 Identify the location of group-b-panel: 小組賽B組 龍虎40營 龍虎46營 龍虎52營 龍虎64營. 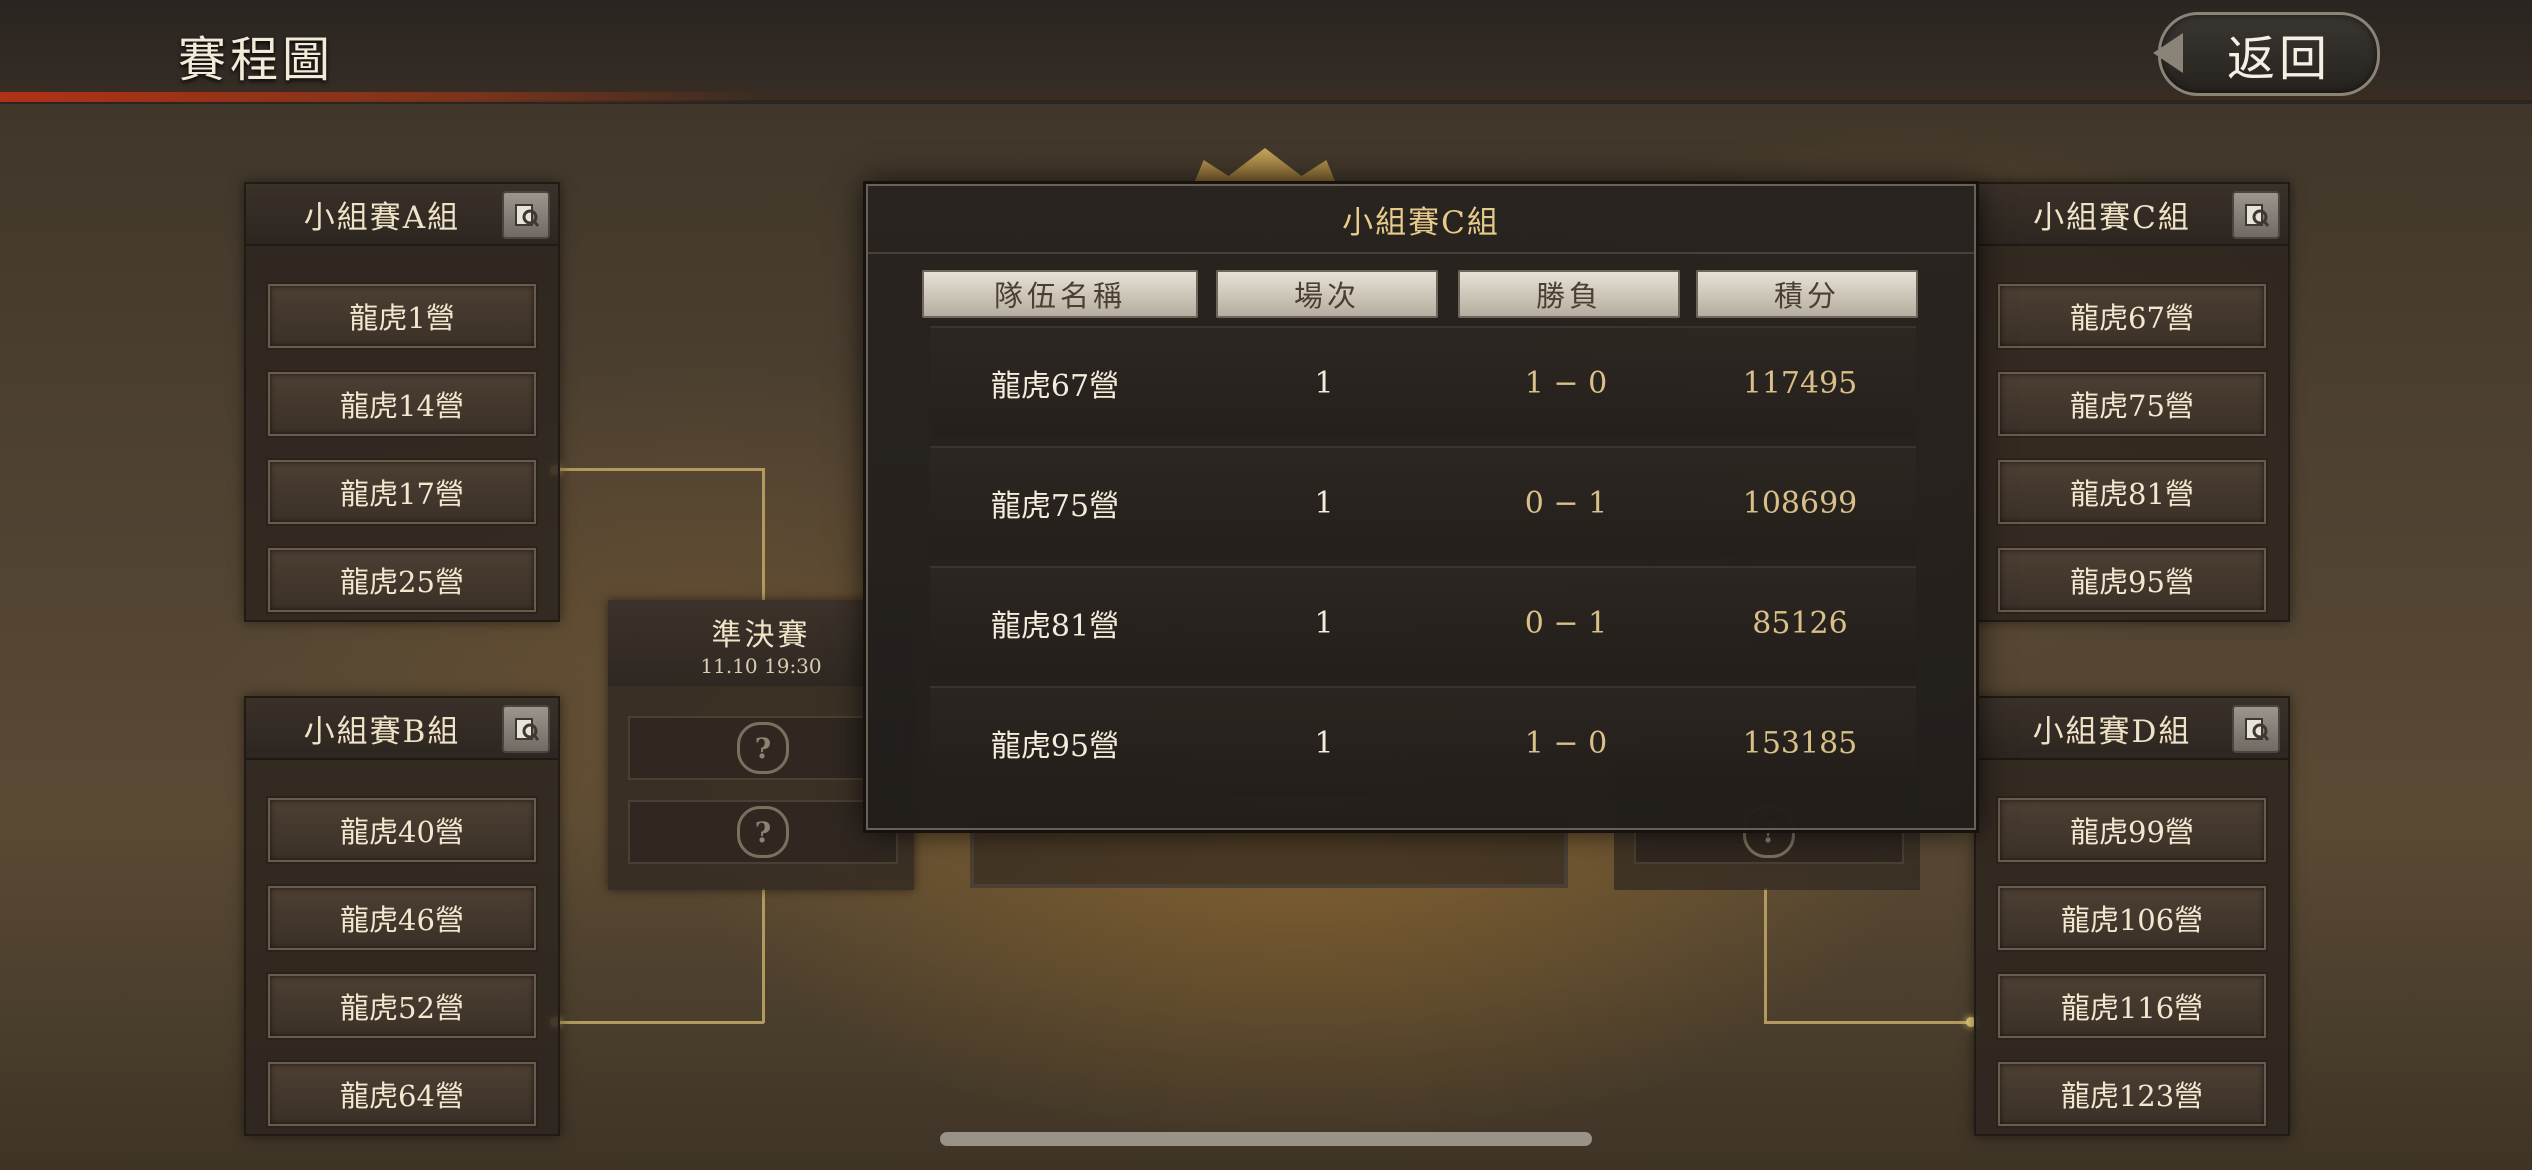
(402, 916).